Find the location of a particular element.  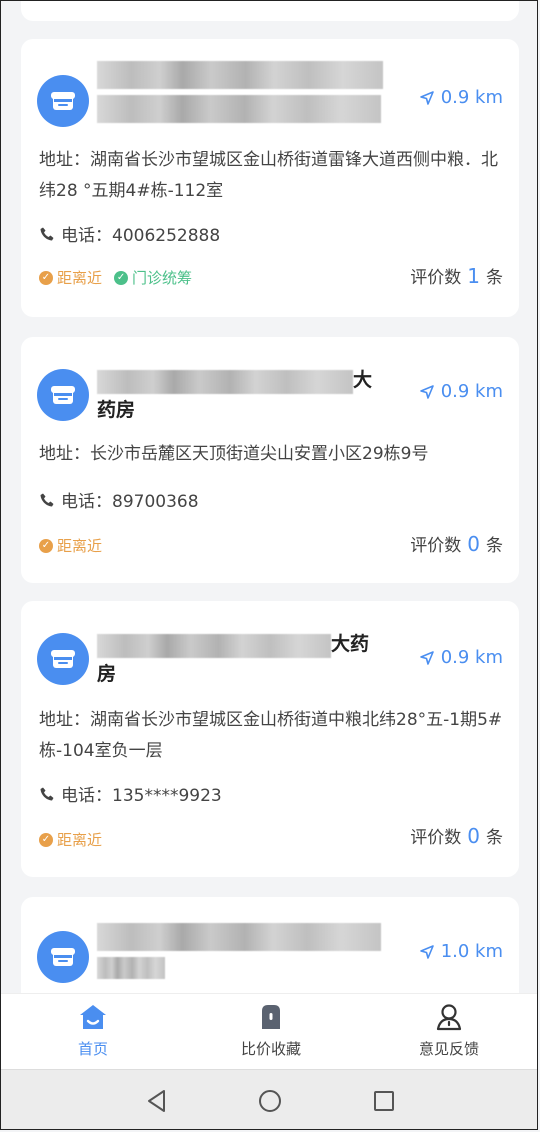

distance-text: 1.0 km is located at coordinates (471, 951).